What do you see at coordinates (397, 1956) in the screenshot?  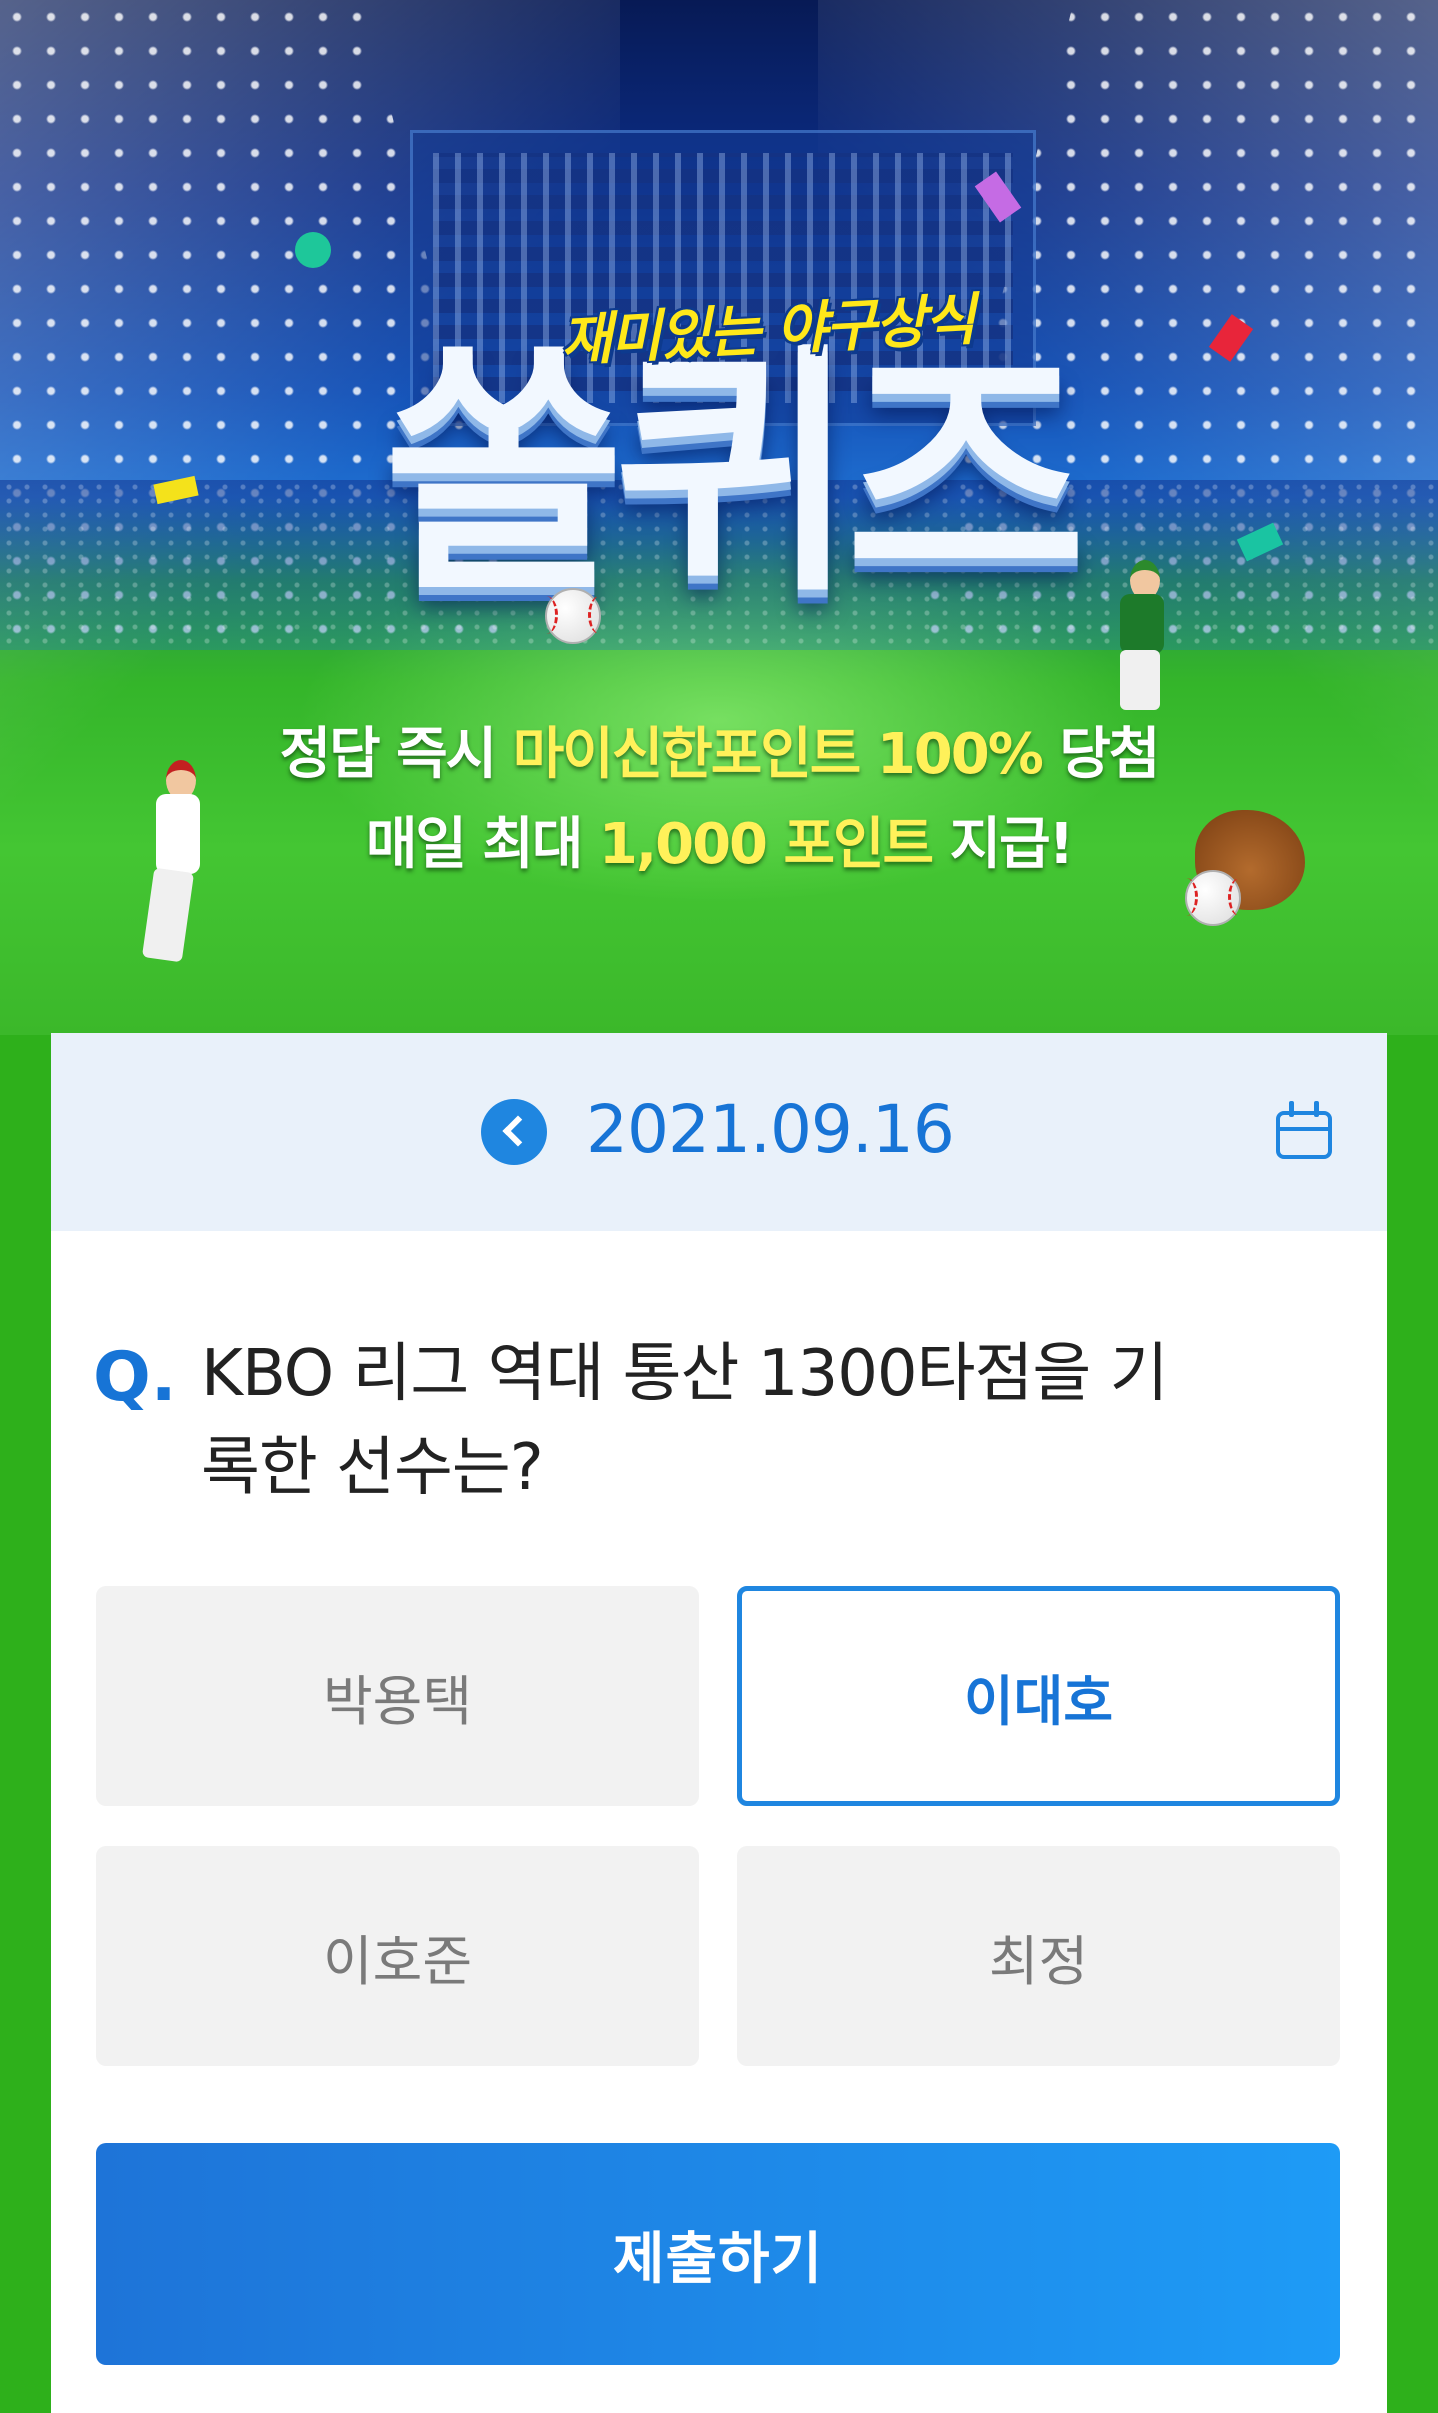 I see `answer-option: 이호준` at bounding box center [397, 1956].